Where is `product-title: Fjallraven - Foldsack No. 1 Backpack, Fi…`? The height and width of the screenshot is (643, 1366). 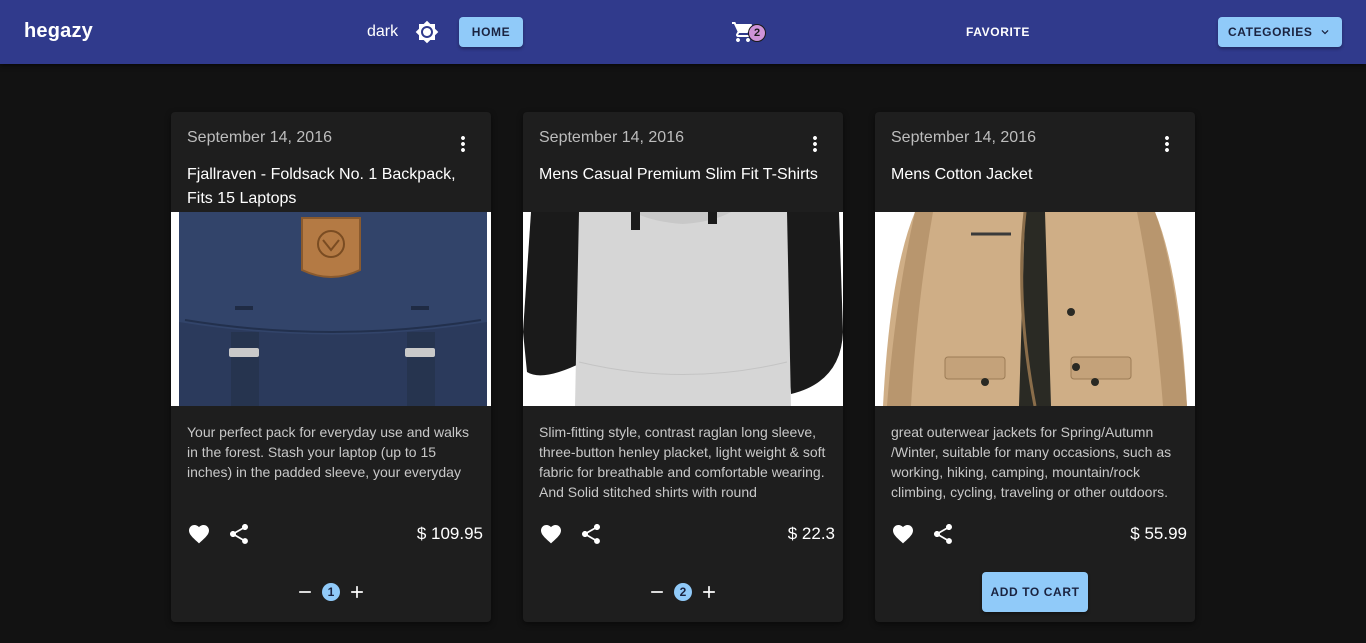 product-title: Fjallraven - Foldsack No. 1 Backpack, Fi… is located at coordinates (321, 186).